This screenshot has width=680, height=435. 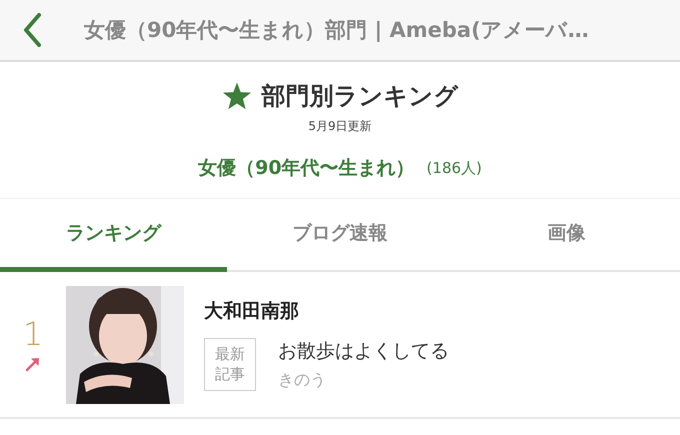 I want to click on tab: ランキング, so click(x=113, y=235).